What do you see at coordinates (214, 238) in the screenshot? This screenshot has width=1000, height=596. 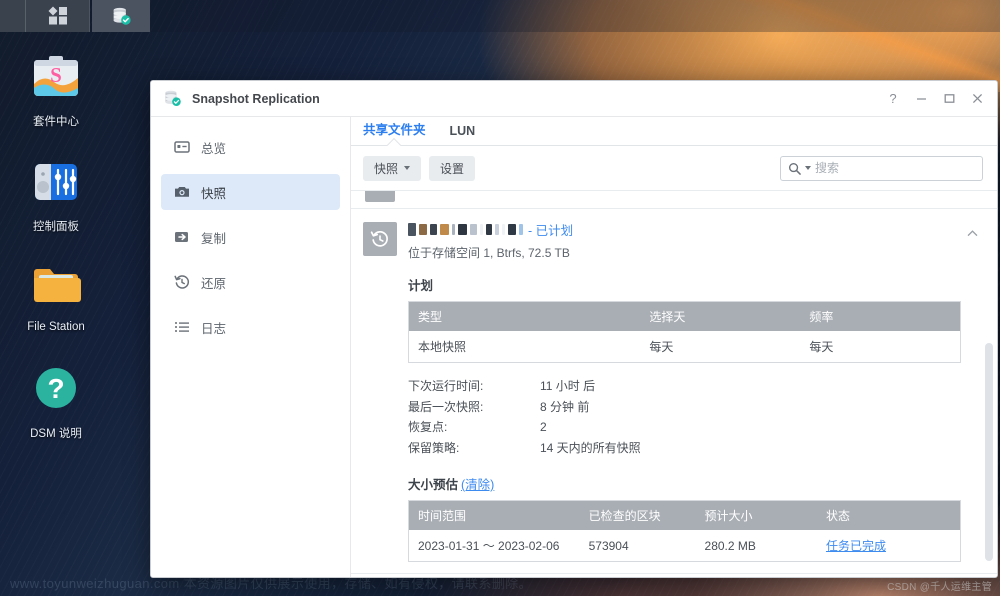 I see `sidebar-item-label: 复制` at bounding box center [214, 238].